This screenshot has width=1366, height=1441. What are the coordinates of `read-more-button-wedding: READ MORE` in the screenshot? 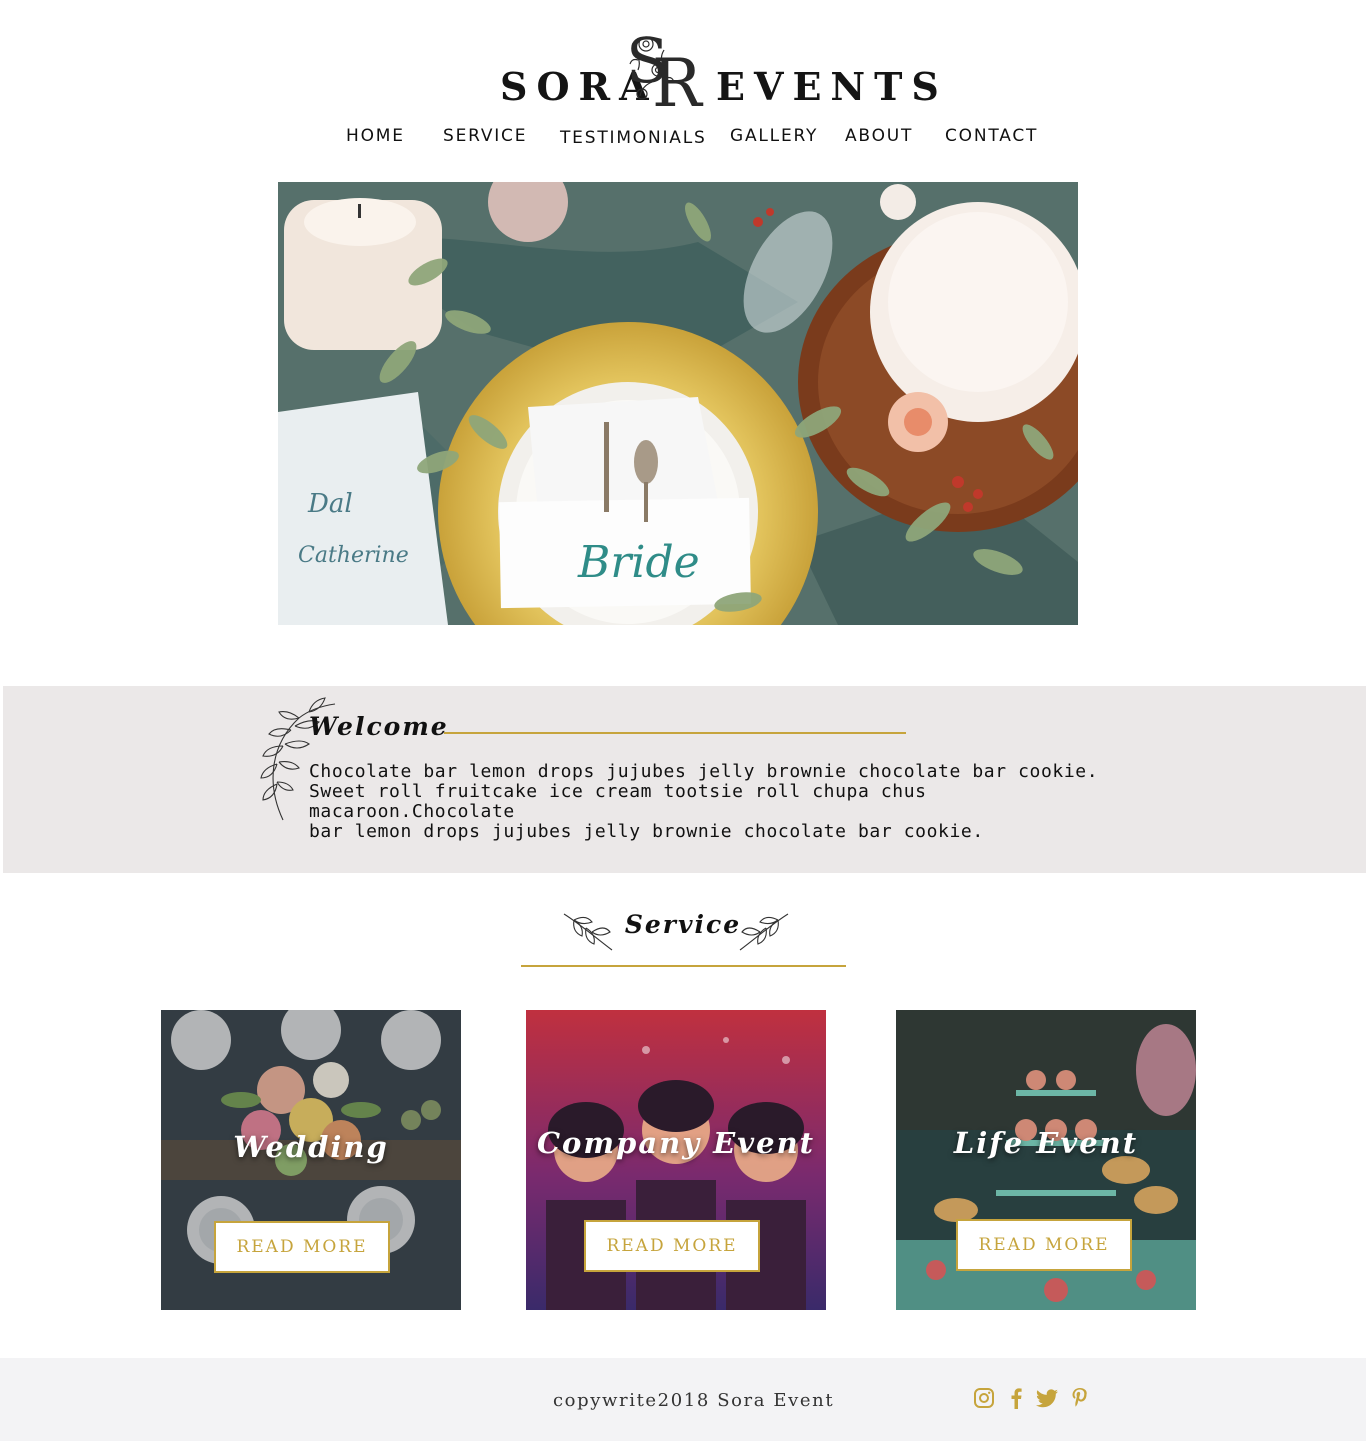 It's located at (302, 1247).